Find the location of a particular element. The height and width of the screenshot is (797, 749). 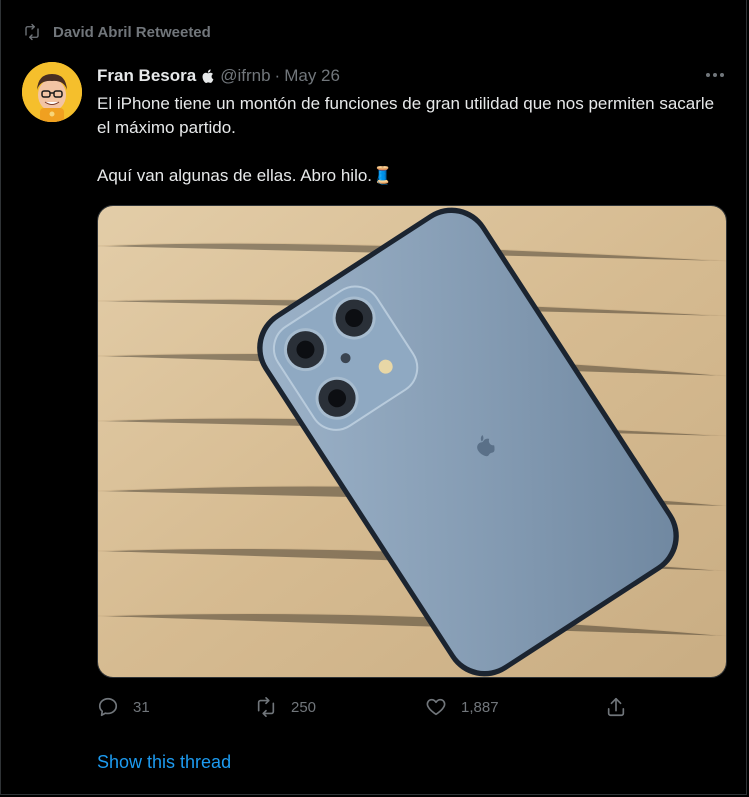

tweet-header: Fran Besora @ifrnb · May 26 is located at coordinates (218, 76).